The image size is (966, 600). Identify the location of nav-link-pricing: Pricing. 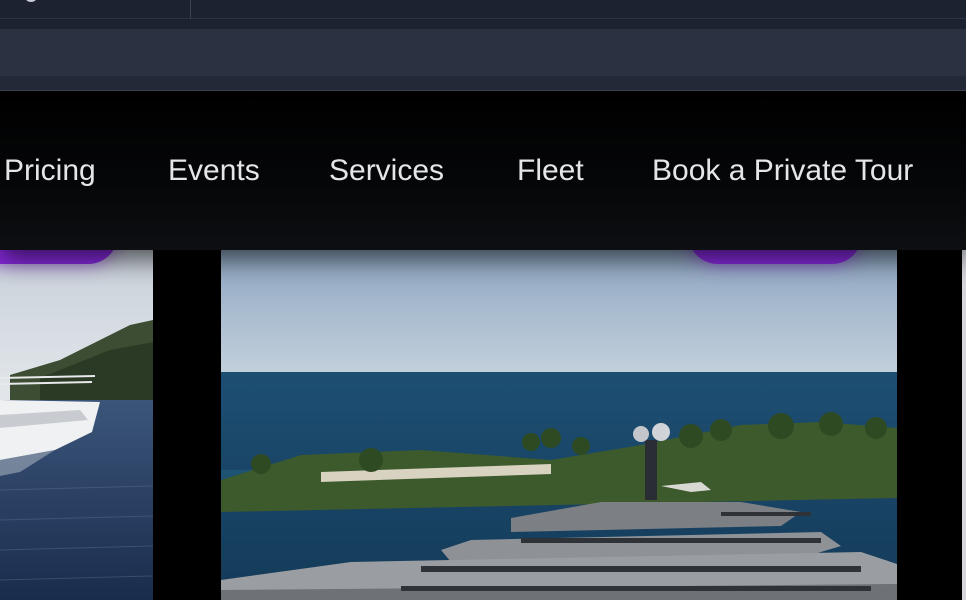
(50, 171).